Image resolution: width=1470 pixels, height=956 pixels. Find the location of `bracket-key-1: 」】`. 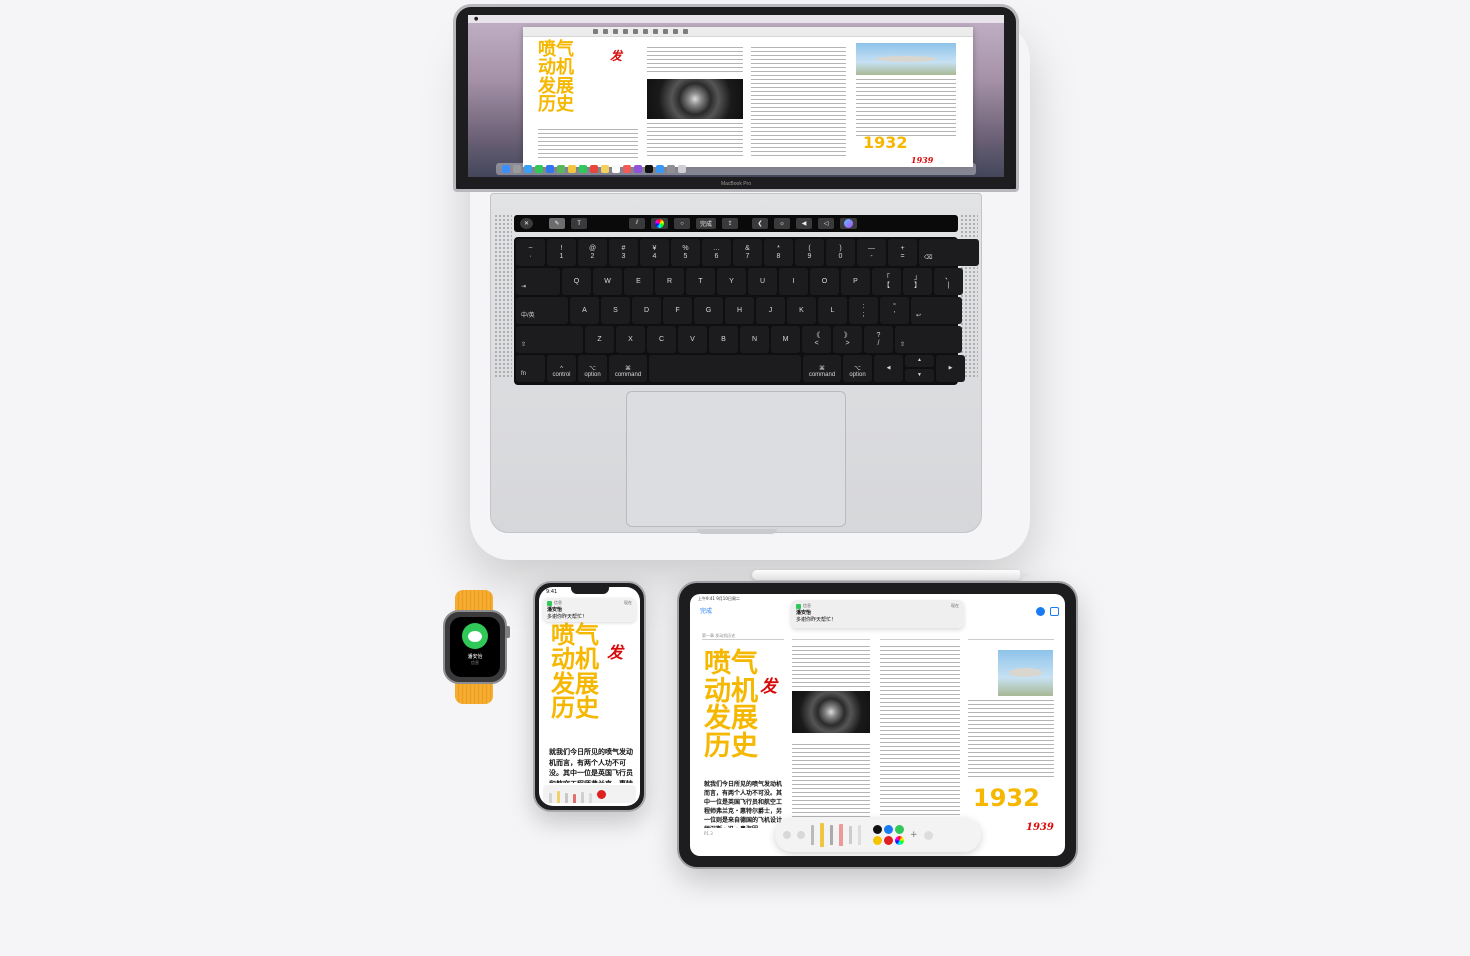

bracket-key-1: 」】 is located at coordinates (917, 281).